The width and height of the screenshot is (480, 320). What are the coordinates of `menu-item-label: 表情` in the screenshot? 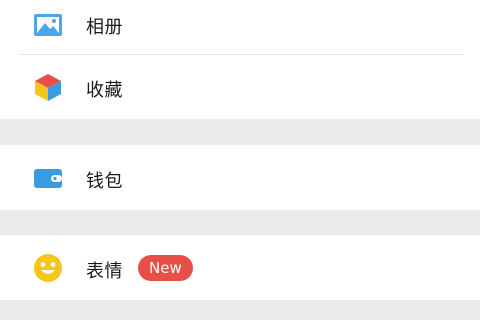 It's located at (104, 271).